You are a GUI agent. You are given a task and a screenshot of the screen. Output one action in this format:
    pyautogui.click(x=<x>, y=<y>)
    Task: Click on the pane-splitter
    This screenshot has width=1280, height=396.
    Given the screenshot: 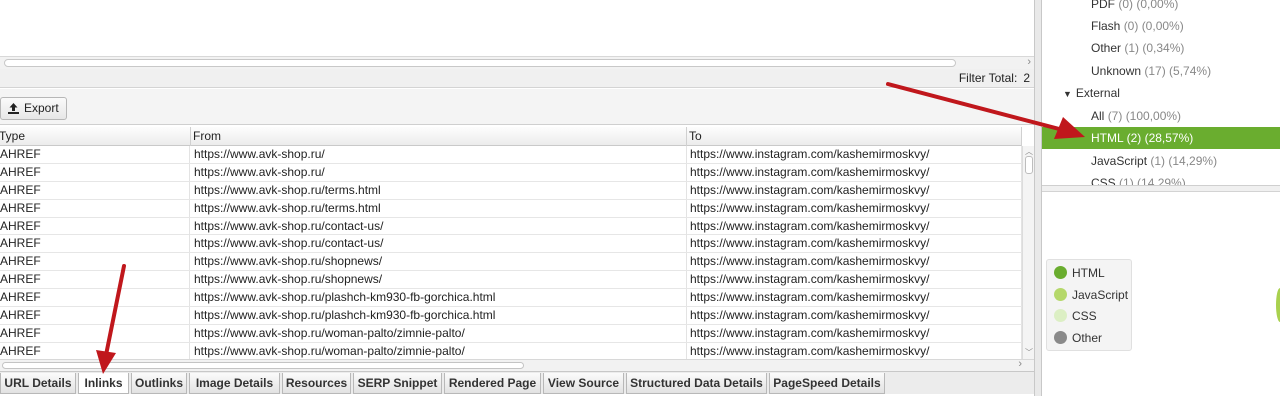 What is the action you would take?
    pyautogui.click(x=1038, y=198)
    